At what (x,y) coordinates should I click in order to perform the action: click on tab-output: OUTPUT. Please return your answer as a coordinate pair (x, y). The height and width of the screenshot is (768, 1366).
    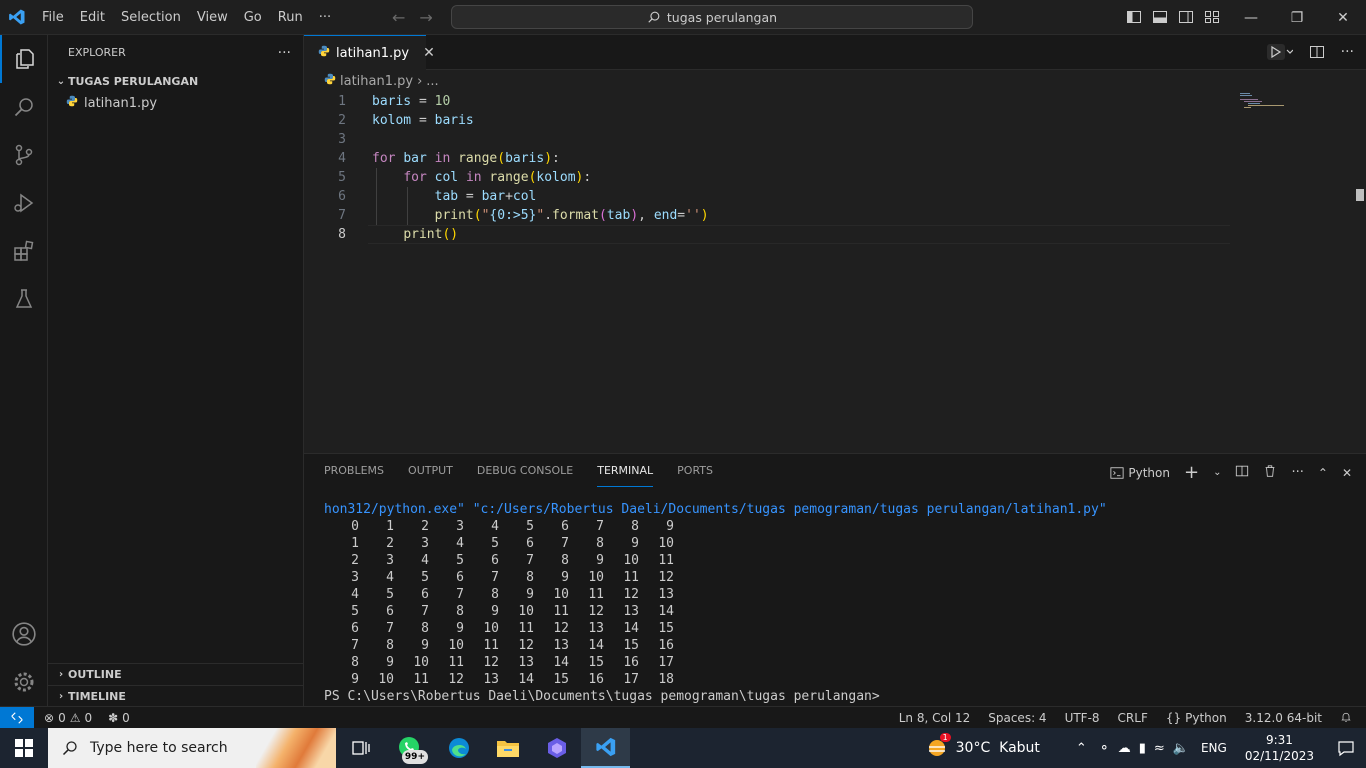
    Looking at the image, I should click on (430, 470).